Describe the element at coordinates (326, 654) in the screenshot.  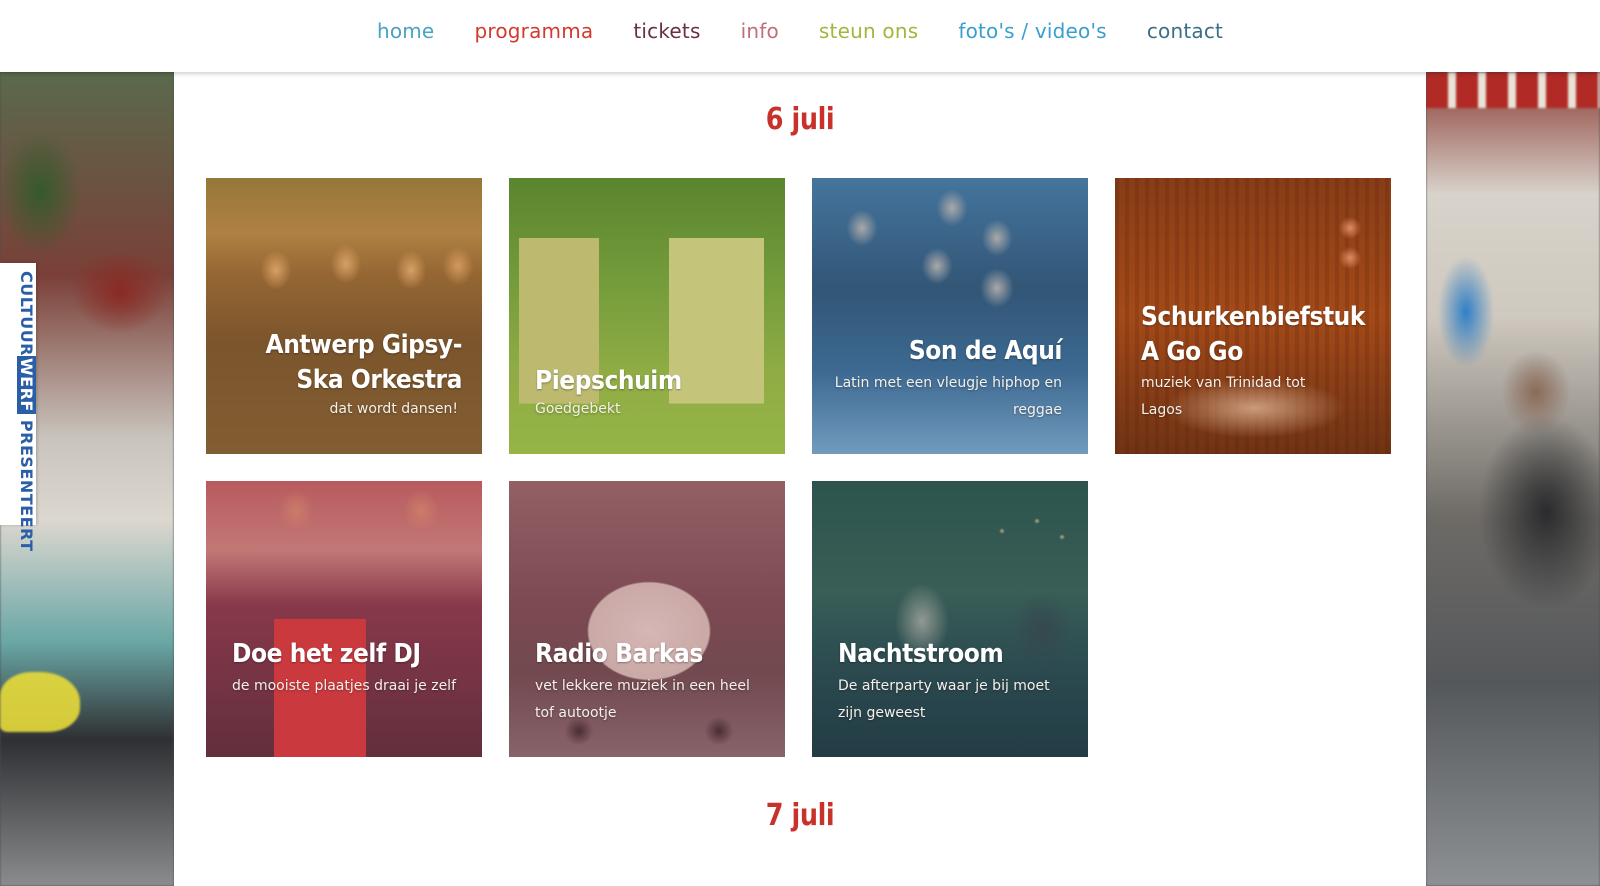
I see `card-title: Doe het zelf DJ` at that location.